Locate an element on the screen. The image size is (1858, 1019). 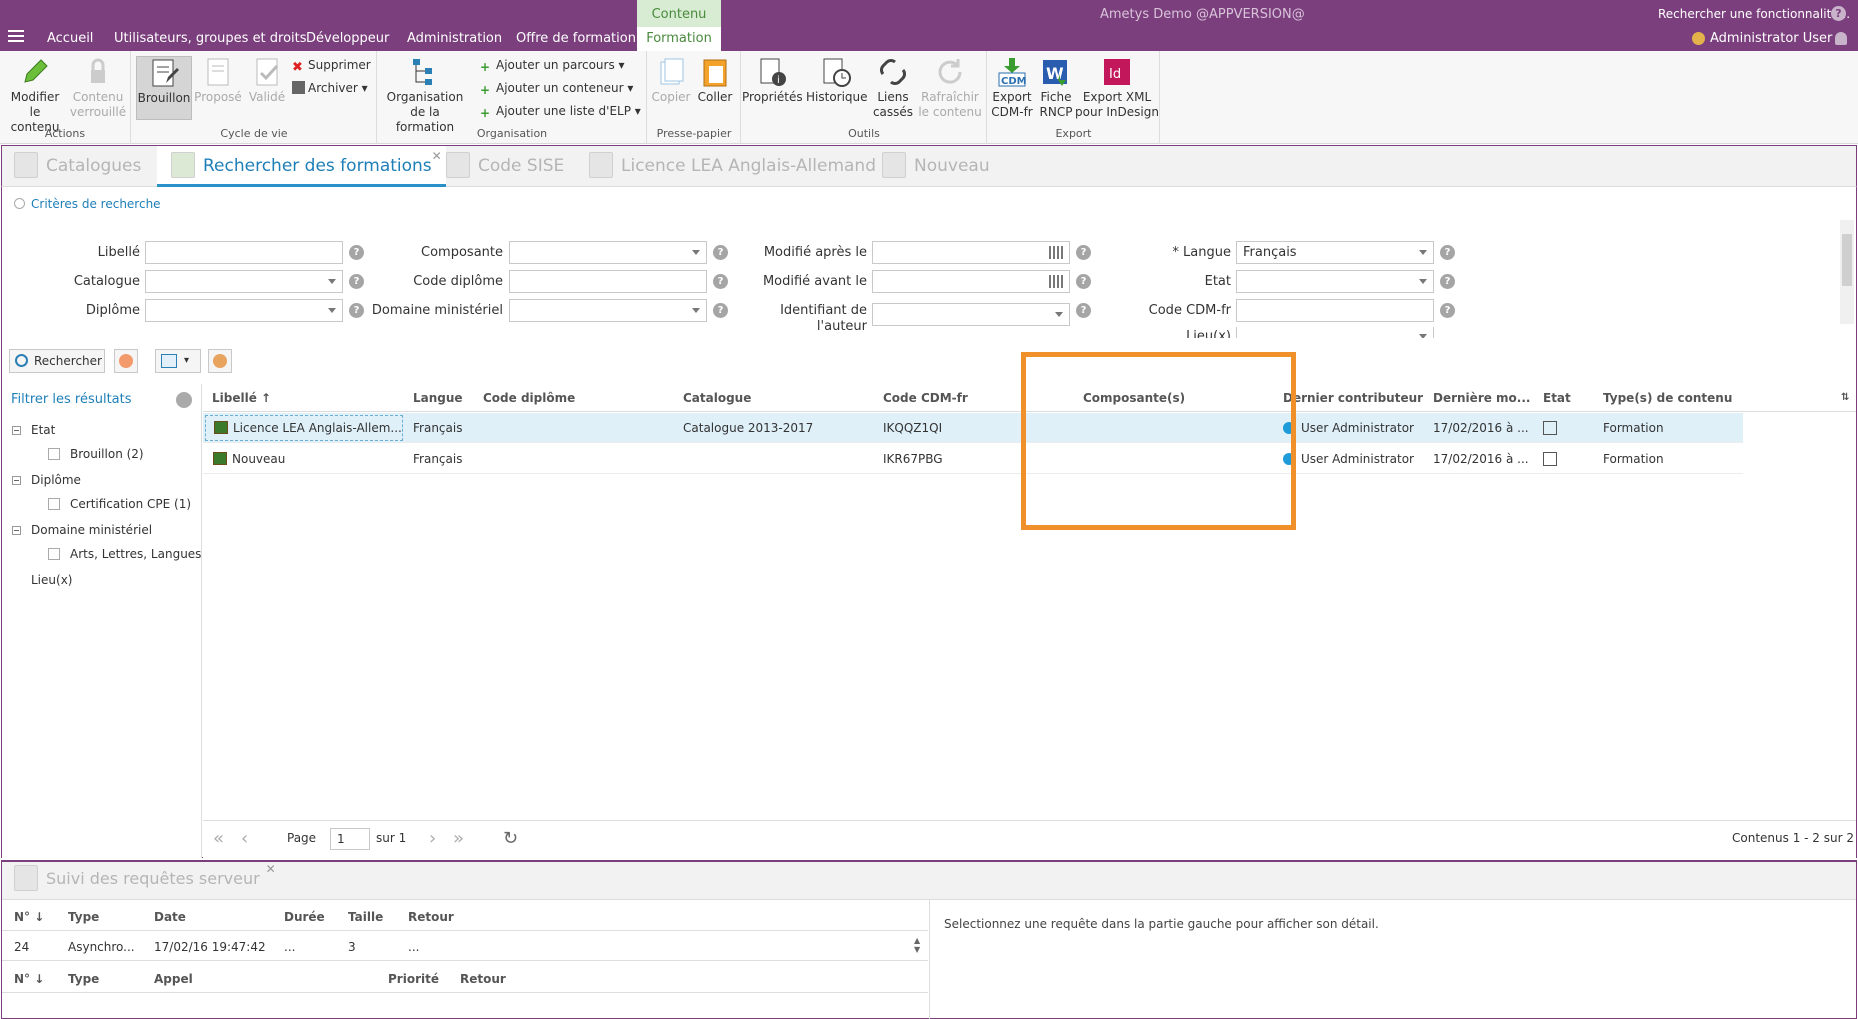
auteur-select is located at coordinates (971, 314).